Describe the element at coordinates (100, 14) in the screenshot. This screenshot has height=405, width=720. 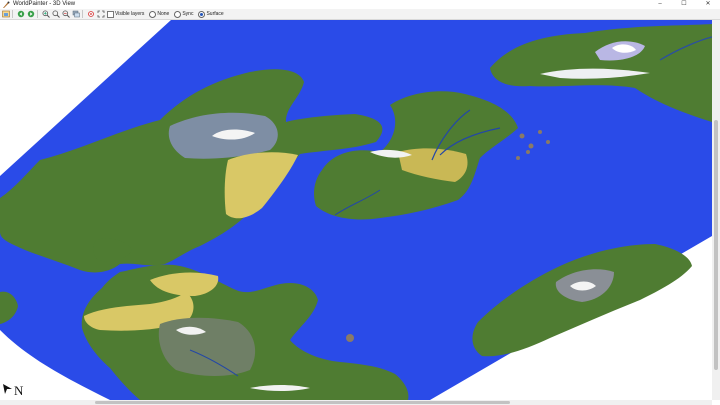
I see `fit-to-view-icon` at that location.